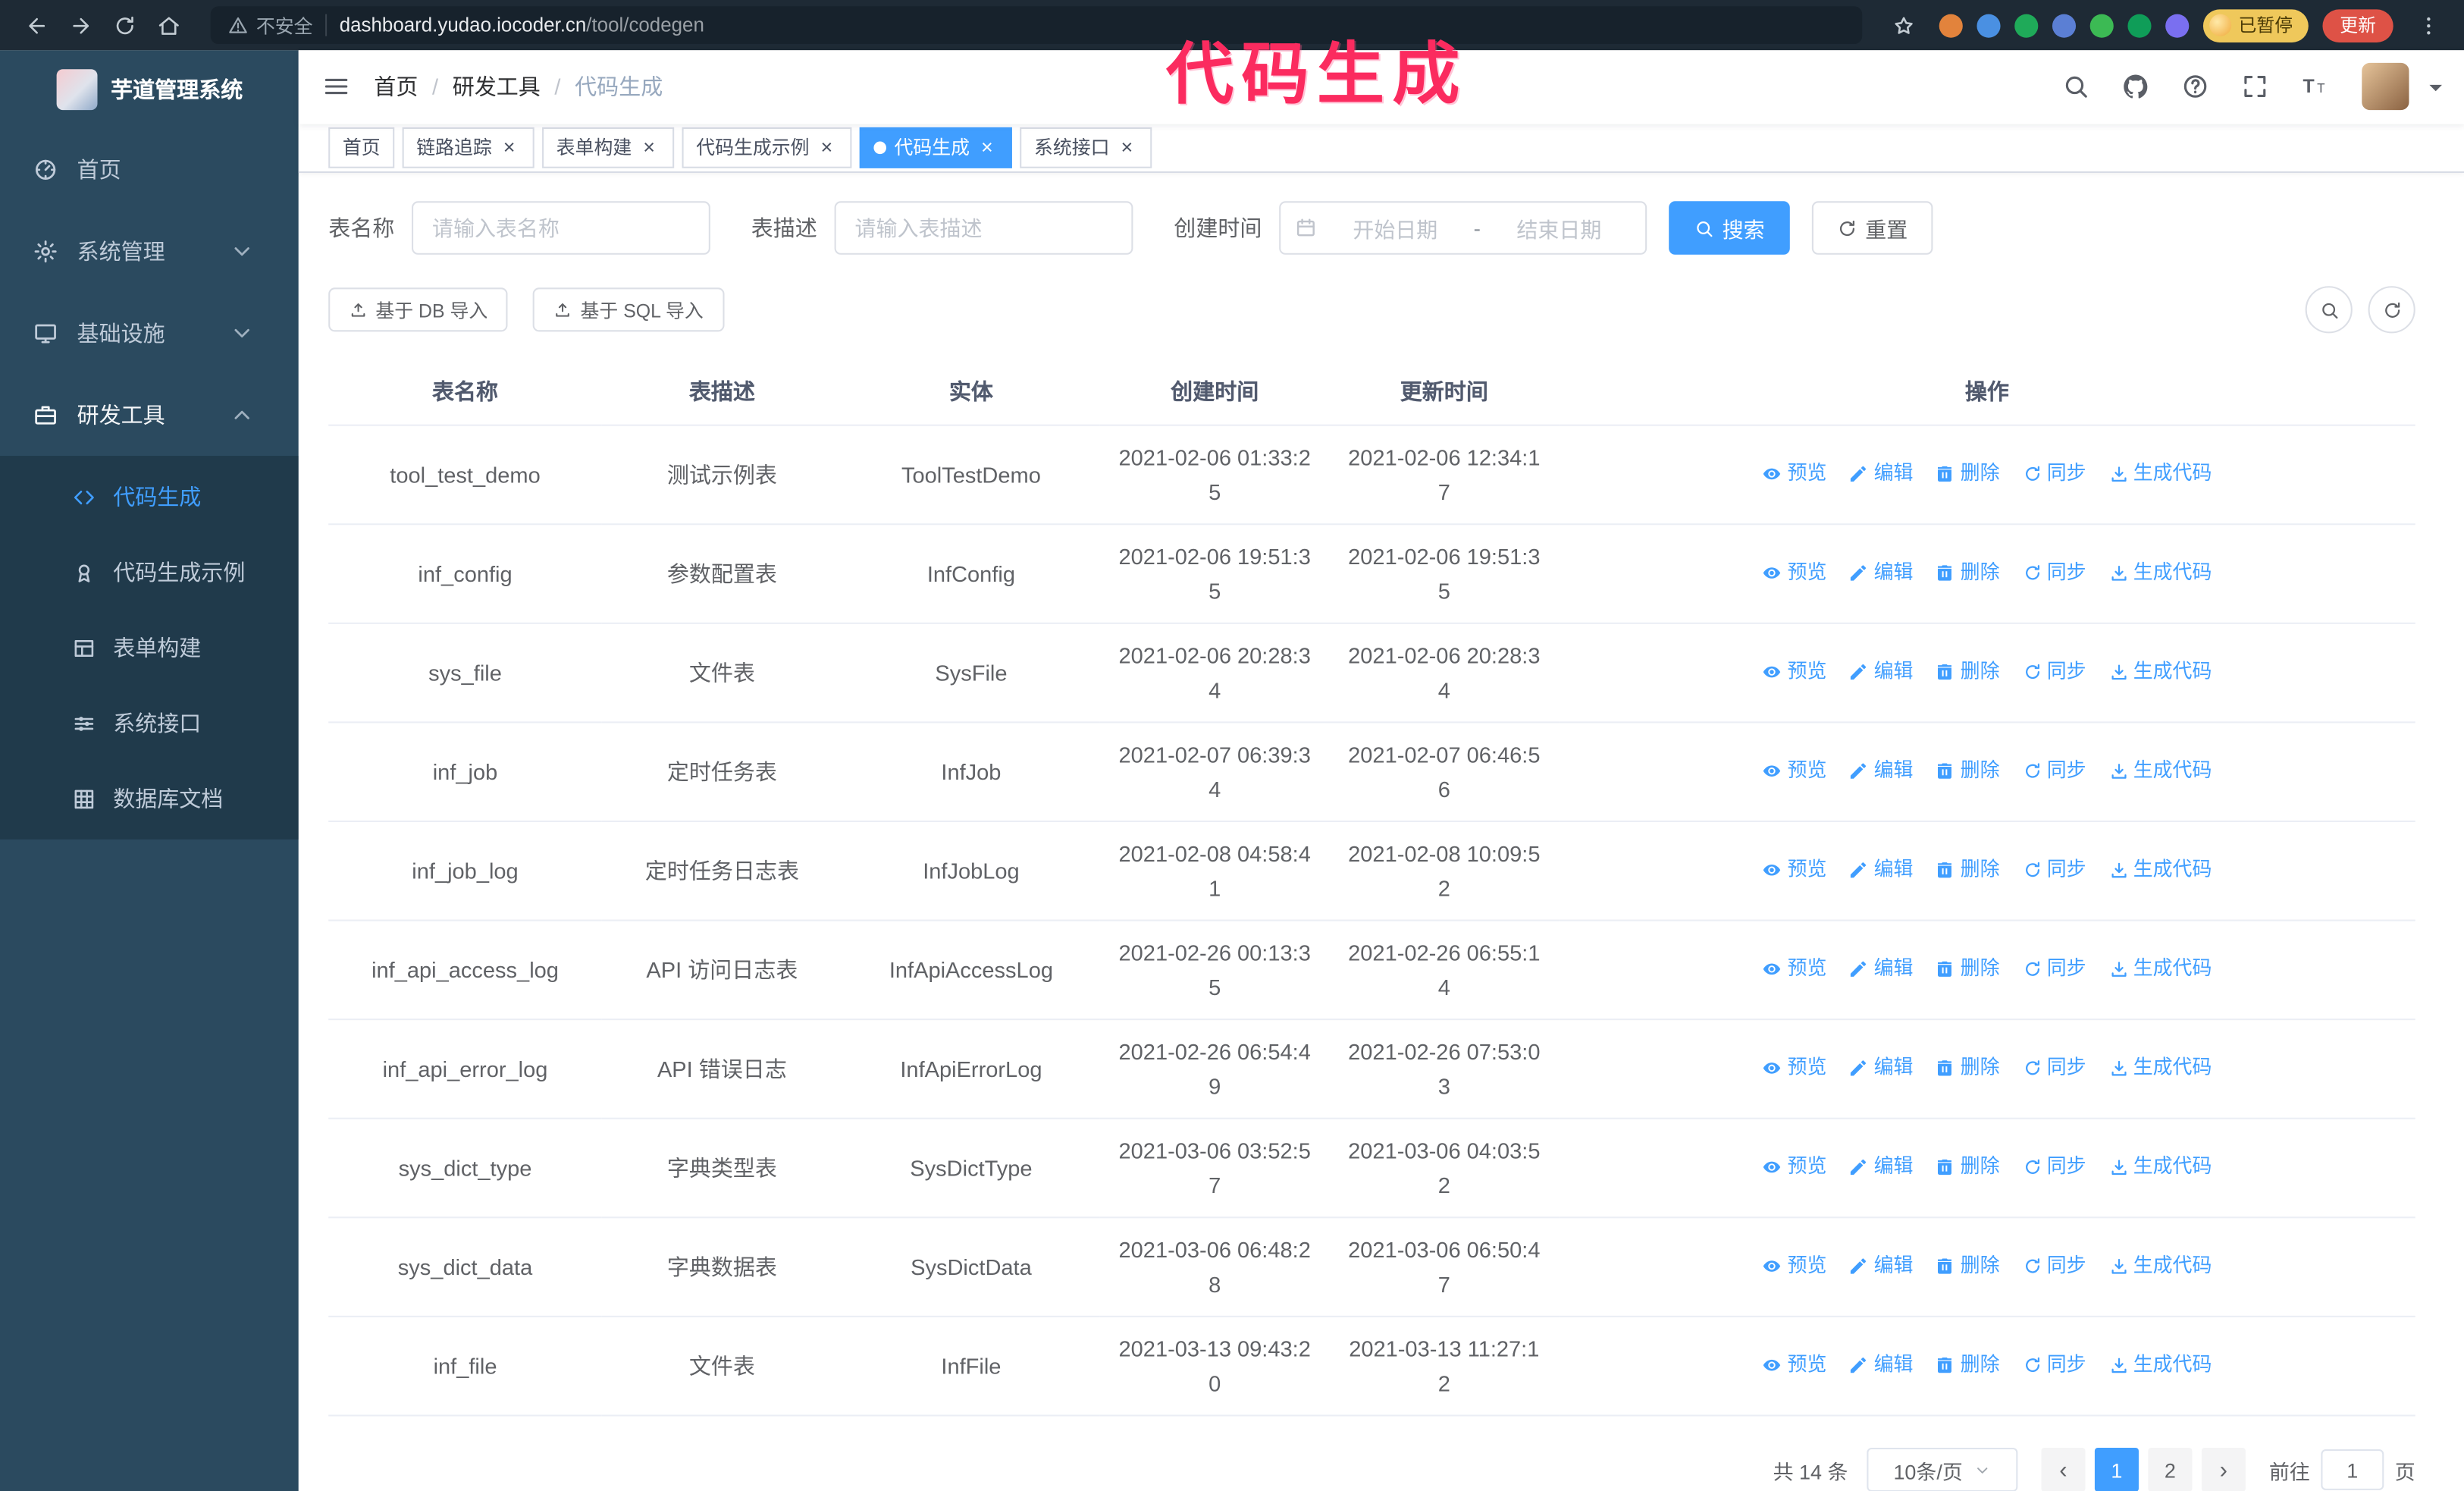 This screenshot has height=1491, width=2464. I want to click on sidebar-subitem-codegen: 代码生成, so click(150, 496).